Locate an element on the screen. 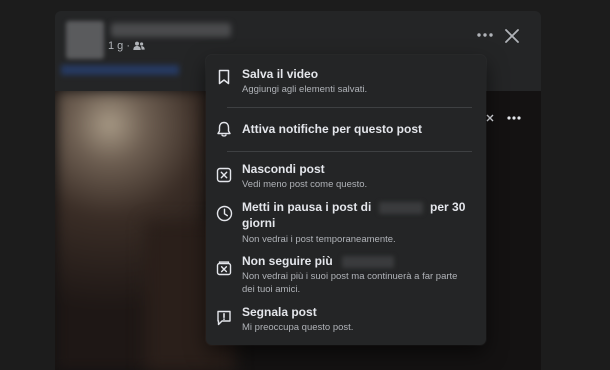 Image resolution: width=610 pixels, height=370 pixels. report-flag-icon is located at coordinates (224, 318).